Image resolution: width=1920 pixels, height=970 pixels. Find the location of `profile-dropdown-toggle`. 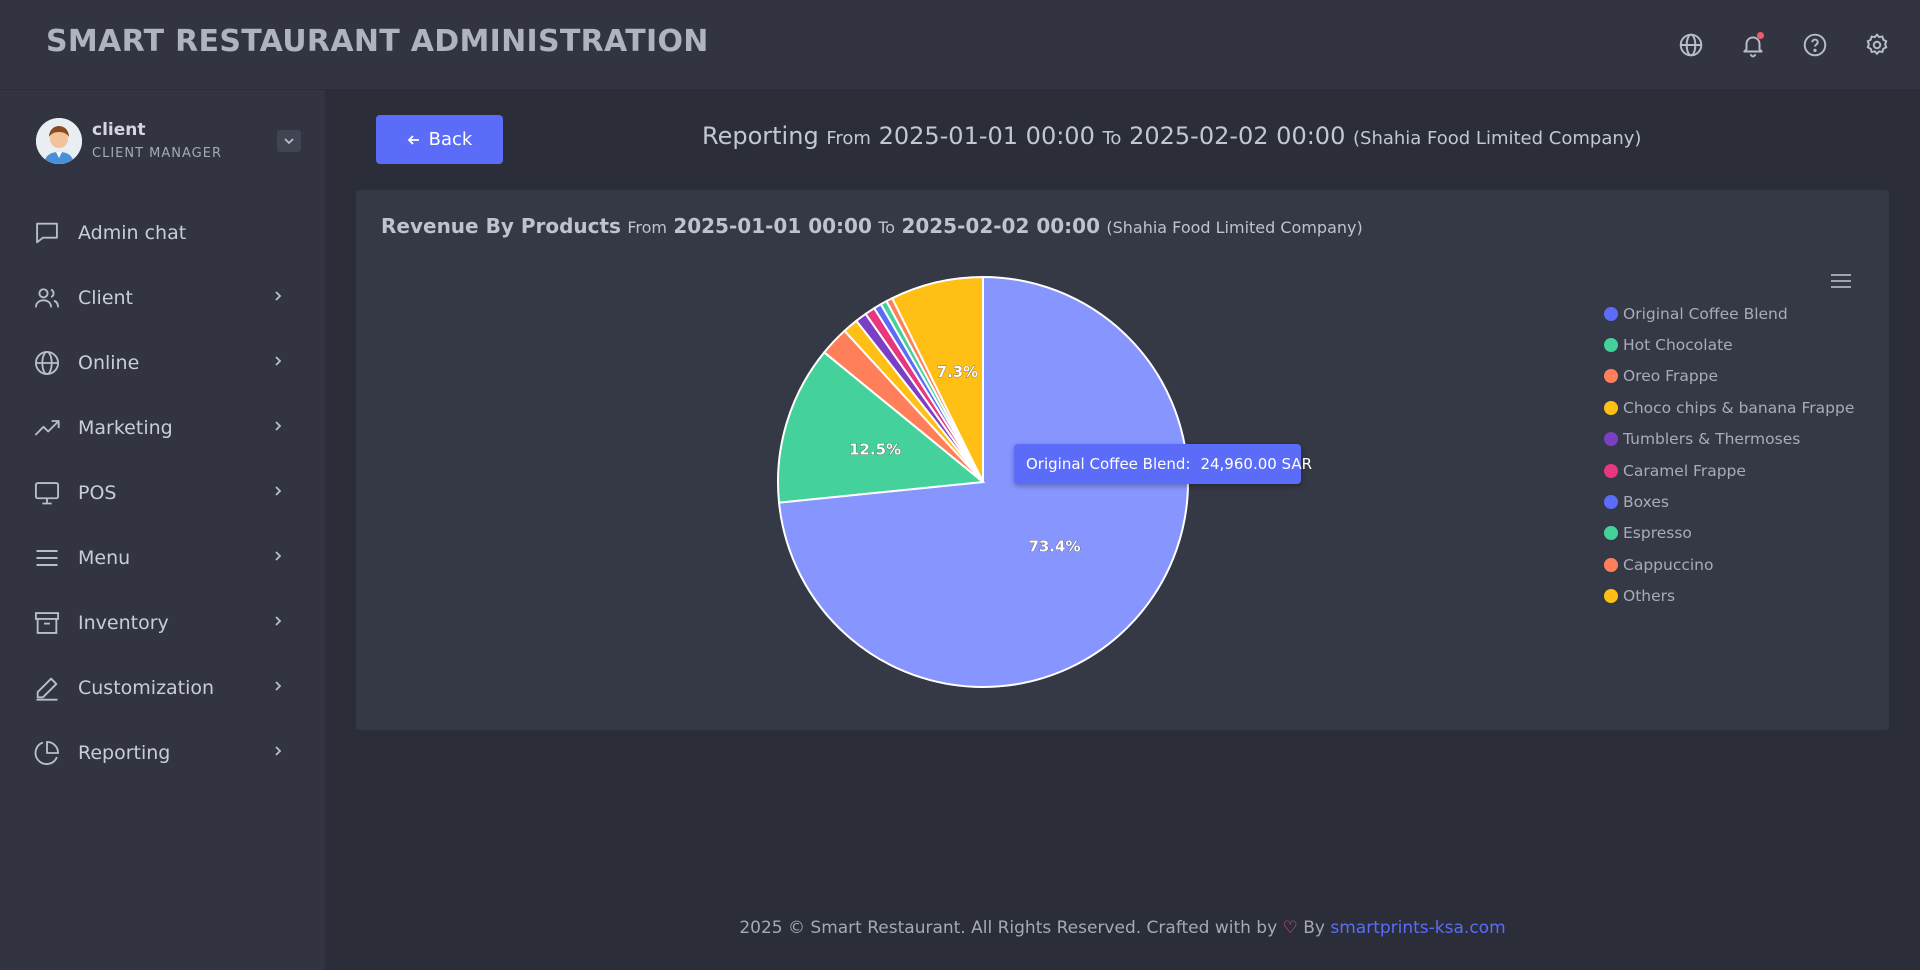

profile-dropdown-toggle is located at coordinates (289, 141).